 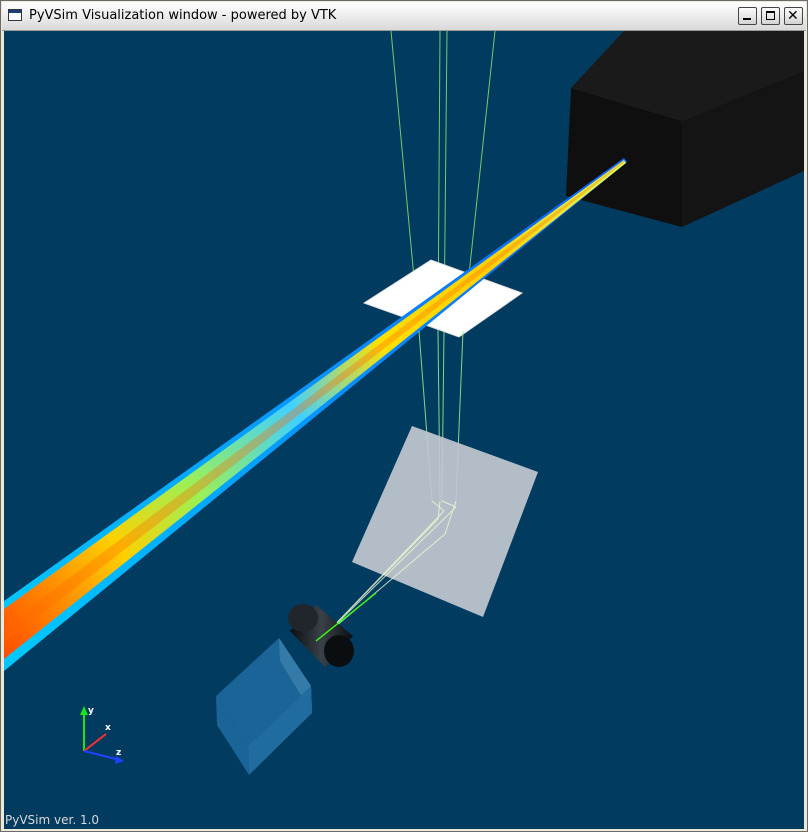 I want to click on mirror-plane, so click(x=445, y=521).